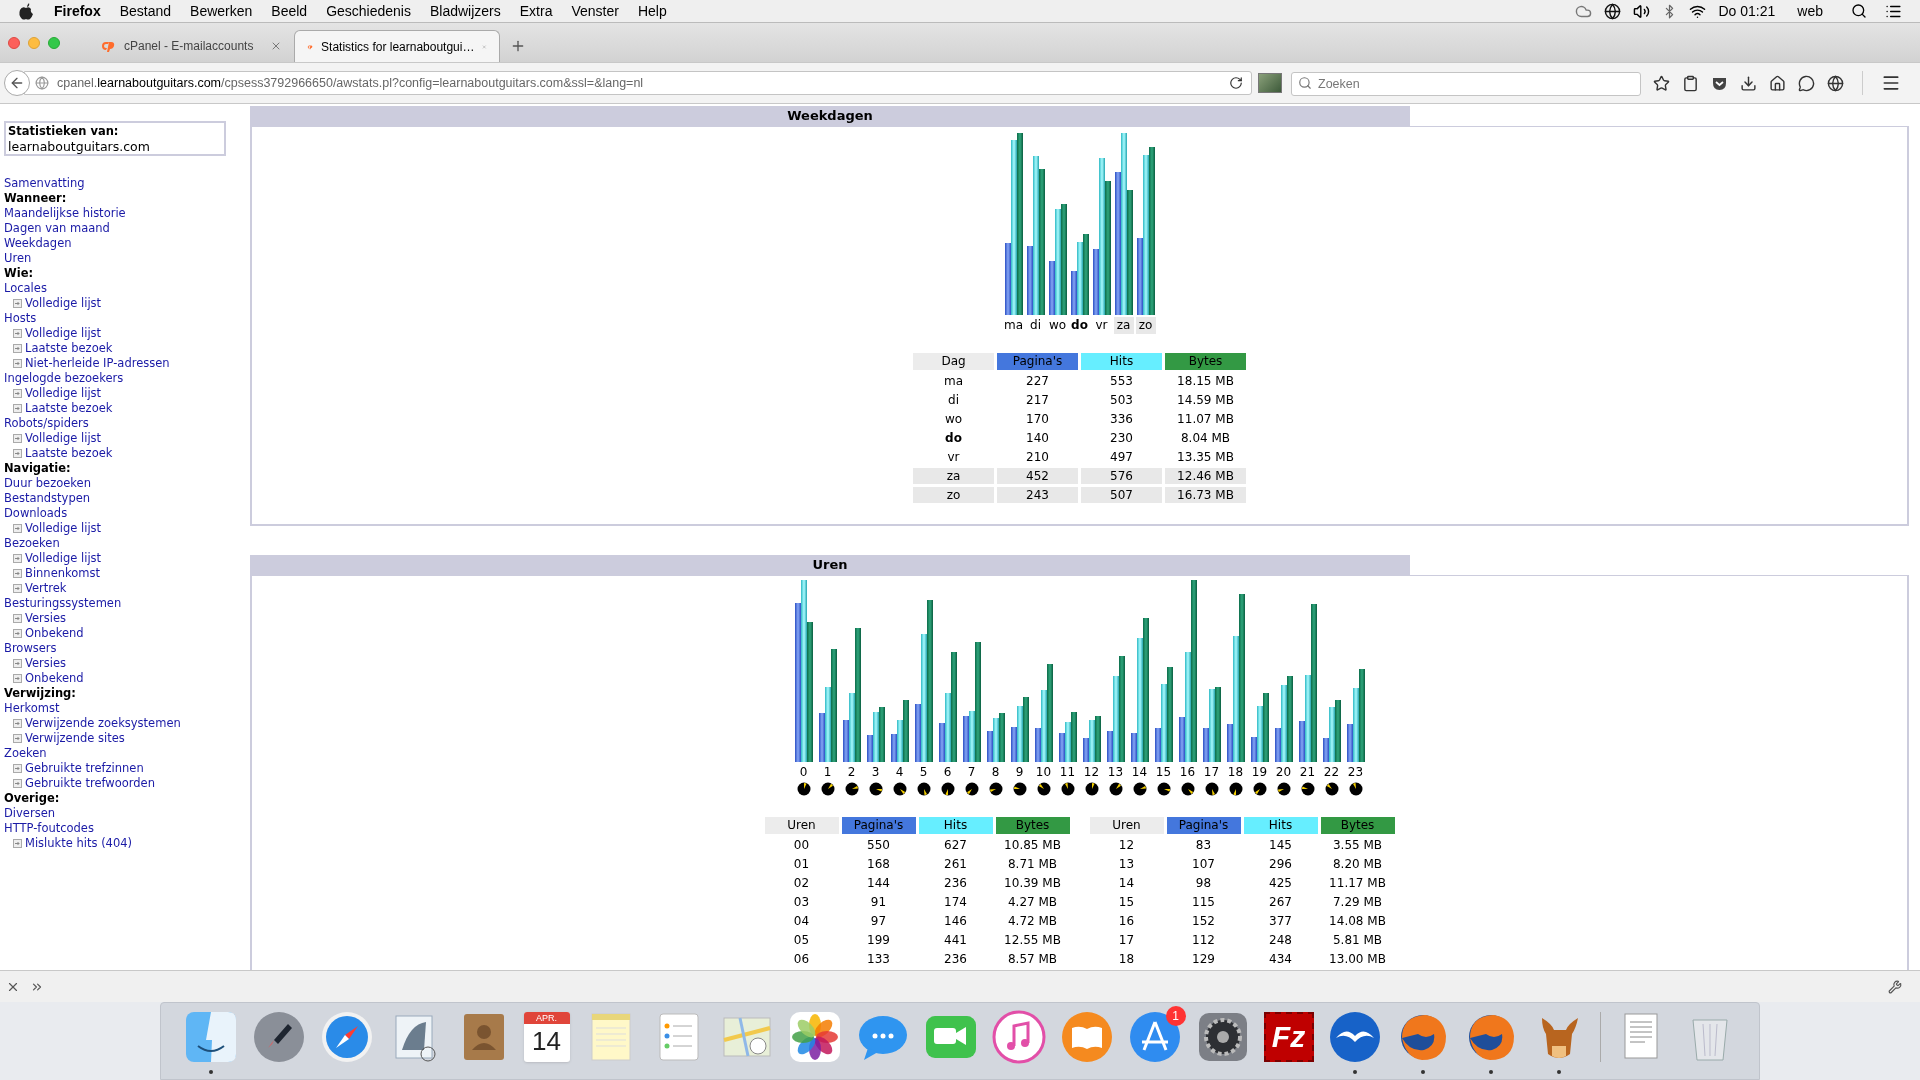 The width and height of the screenshot is (1920, 1080). I want to click on sidebar-sublink: Verwijzende zoeksystemen, so click(103, 723).